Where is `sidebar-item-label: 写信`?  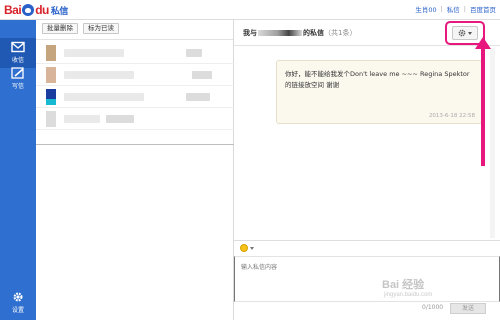 sidebar-item-label: 写信 is located at coordinates (17, 86).